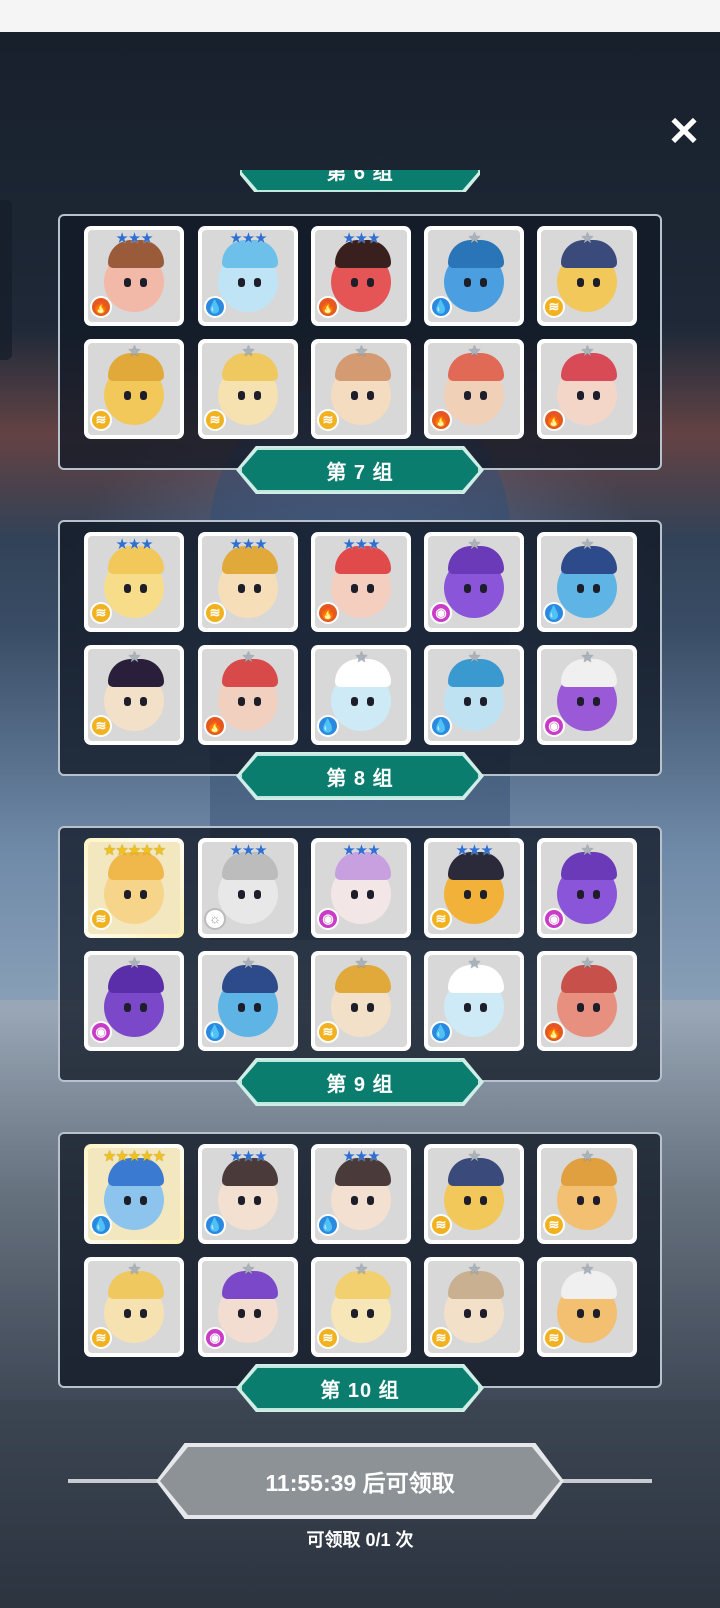 This screenshot has width=720, height=1608. Describe the element at coordinates (361, 888) in the screenshot. I see `hero-card: ★★★ ◉` at that location.